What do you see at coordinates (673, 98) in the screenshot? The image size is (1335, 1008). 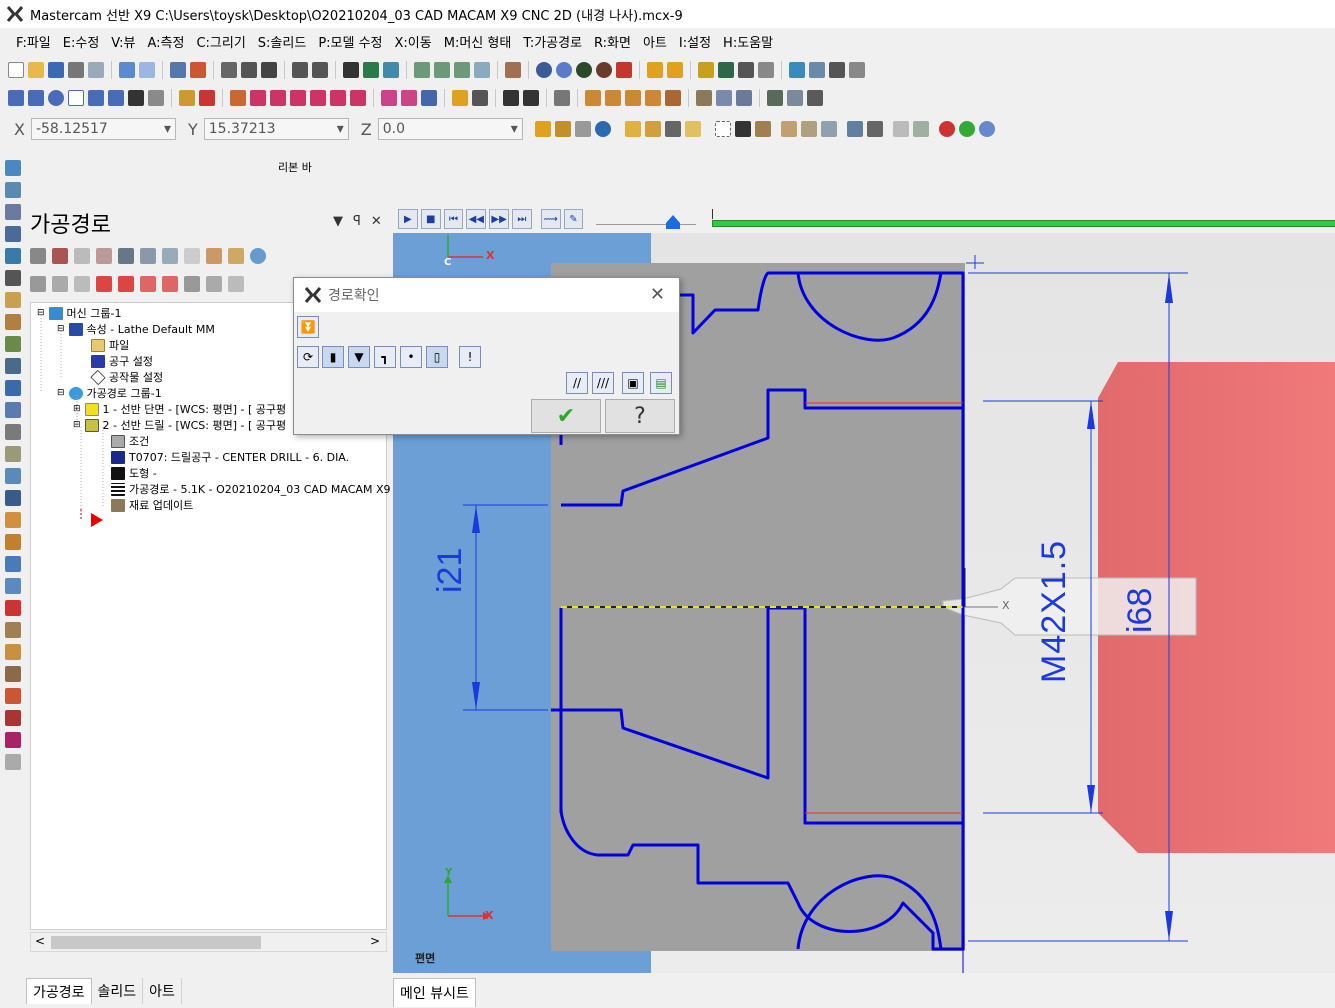 I see `solid-extrude-icon` at bounding box center [673, 98].